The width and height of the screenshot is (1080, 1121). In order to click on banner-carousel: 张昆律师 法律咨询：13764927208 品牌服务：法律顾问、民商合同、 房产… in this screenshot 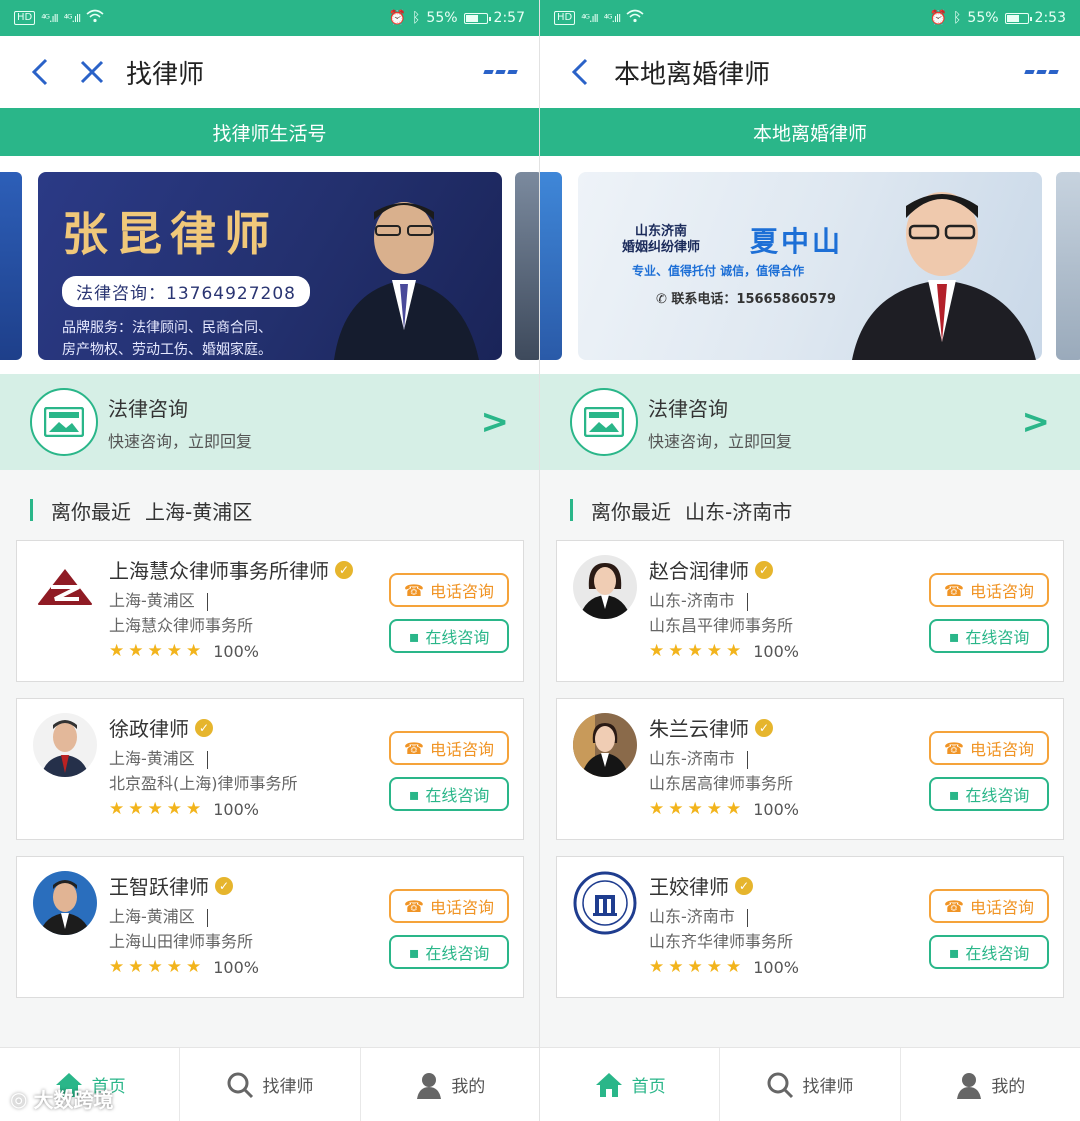, I will do `click(269, 265)`.